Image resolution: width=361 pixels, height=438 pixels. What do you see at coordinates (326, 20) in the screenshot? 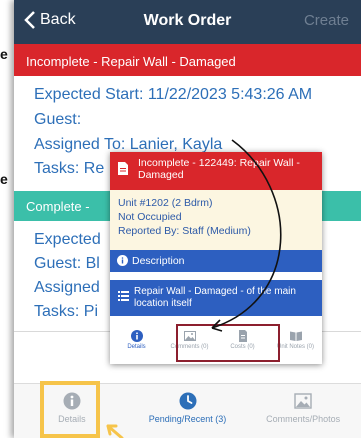
I see `create-button: Create` at bounding box center [326, 20].